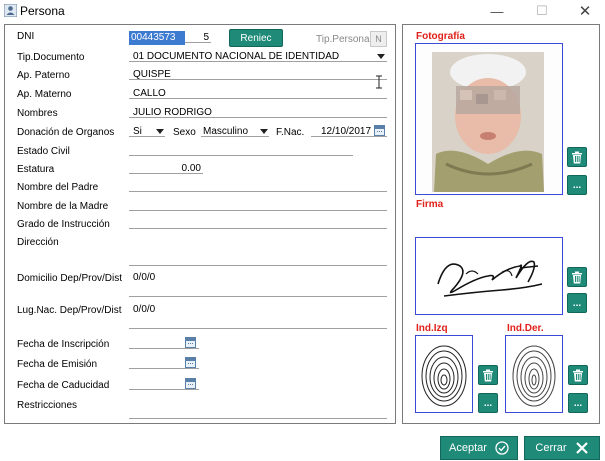 The width and height of the screenshot is (605, 461). I want to click on lugnac-value: 0/0/0, so click(144, 309).